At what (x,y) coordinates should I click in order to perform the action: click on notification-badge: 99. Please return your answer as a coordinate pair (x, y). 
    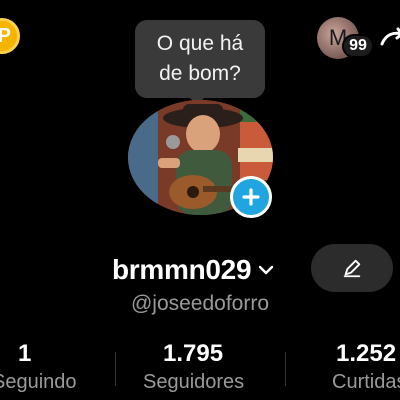
    Looking at the image, I should click on (358, 46).